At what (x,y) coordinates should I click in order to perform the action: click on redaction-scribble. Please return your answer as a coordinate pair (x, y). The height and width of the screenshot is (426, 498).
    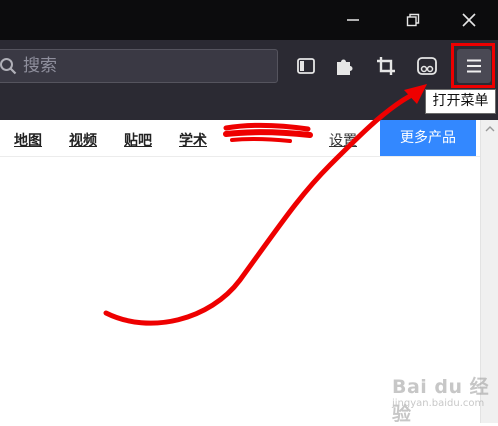
    Looking at the image, I should click on (268, 132).